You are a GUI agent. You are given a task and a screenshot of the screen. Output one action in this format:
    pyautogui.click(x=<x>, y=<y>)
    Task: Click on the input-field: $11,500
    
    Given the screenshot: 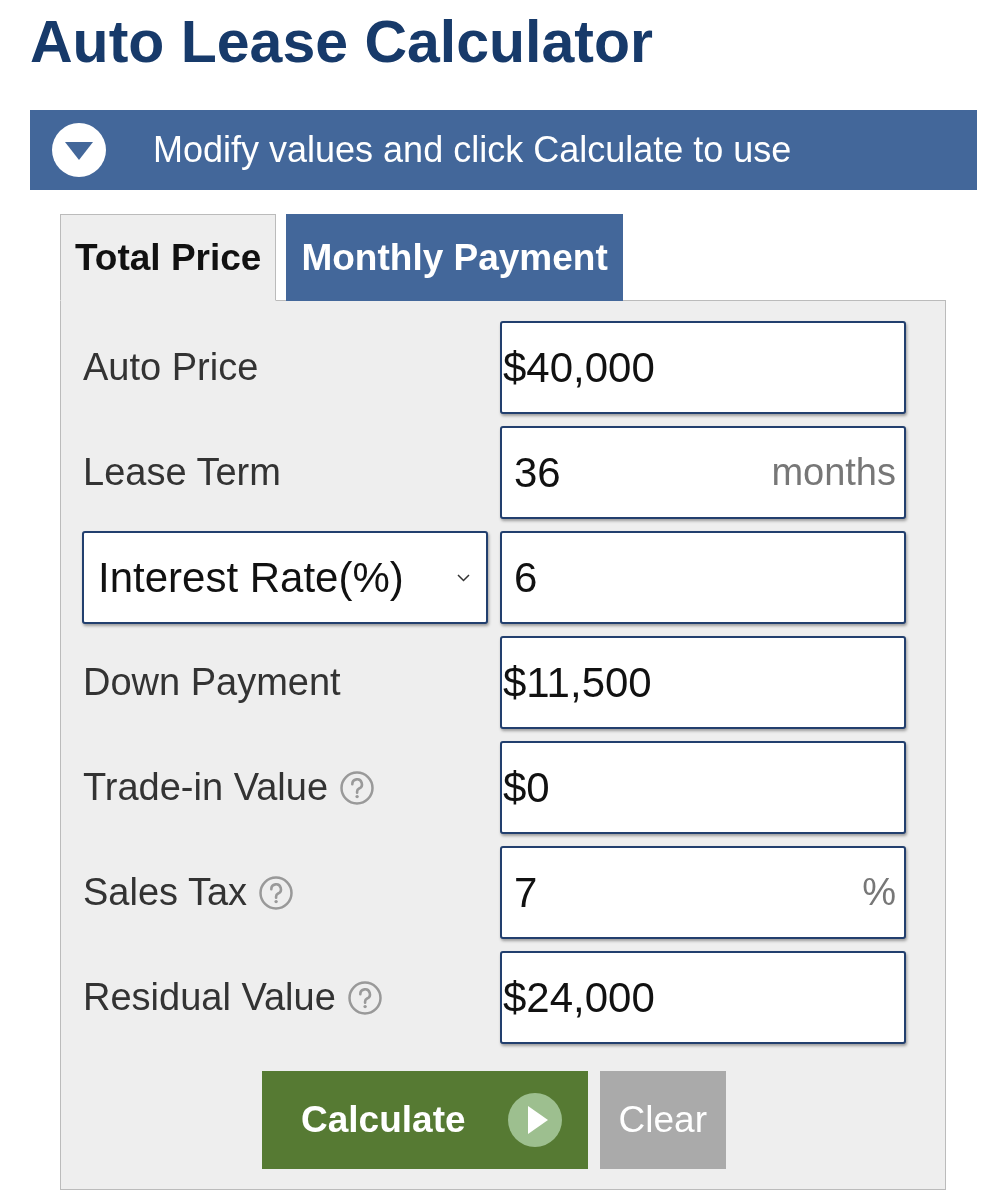 What is the action you would take?
    pyautogui.click(x=703, y=682)
    